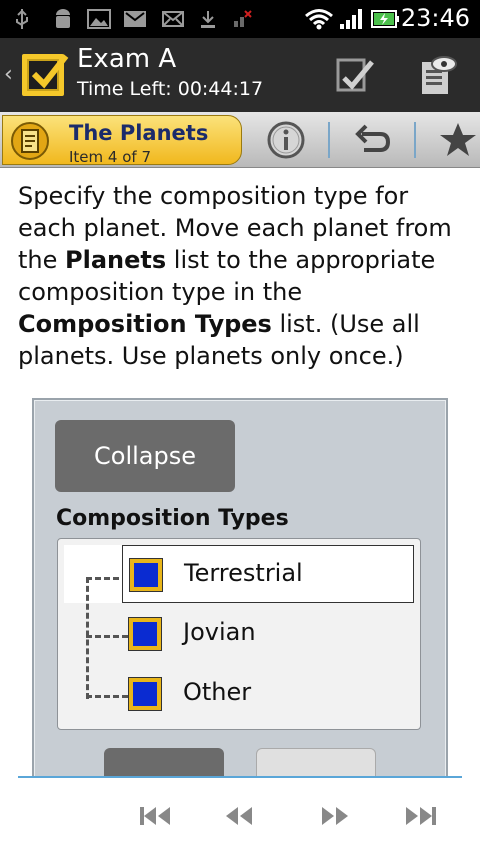  I want to click on item-title: The Planets, so click(139, 133).